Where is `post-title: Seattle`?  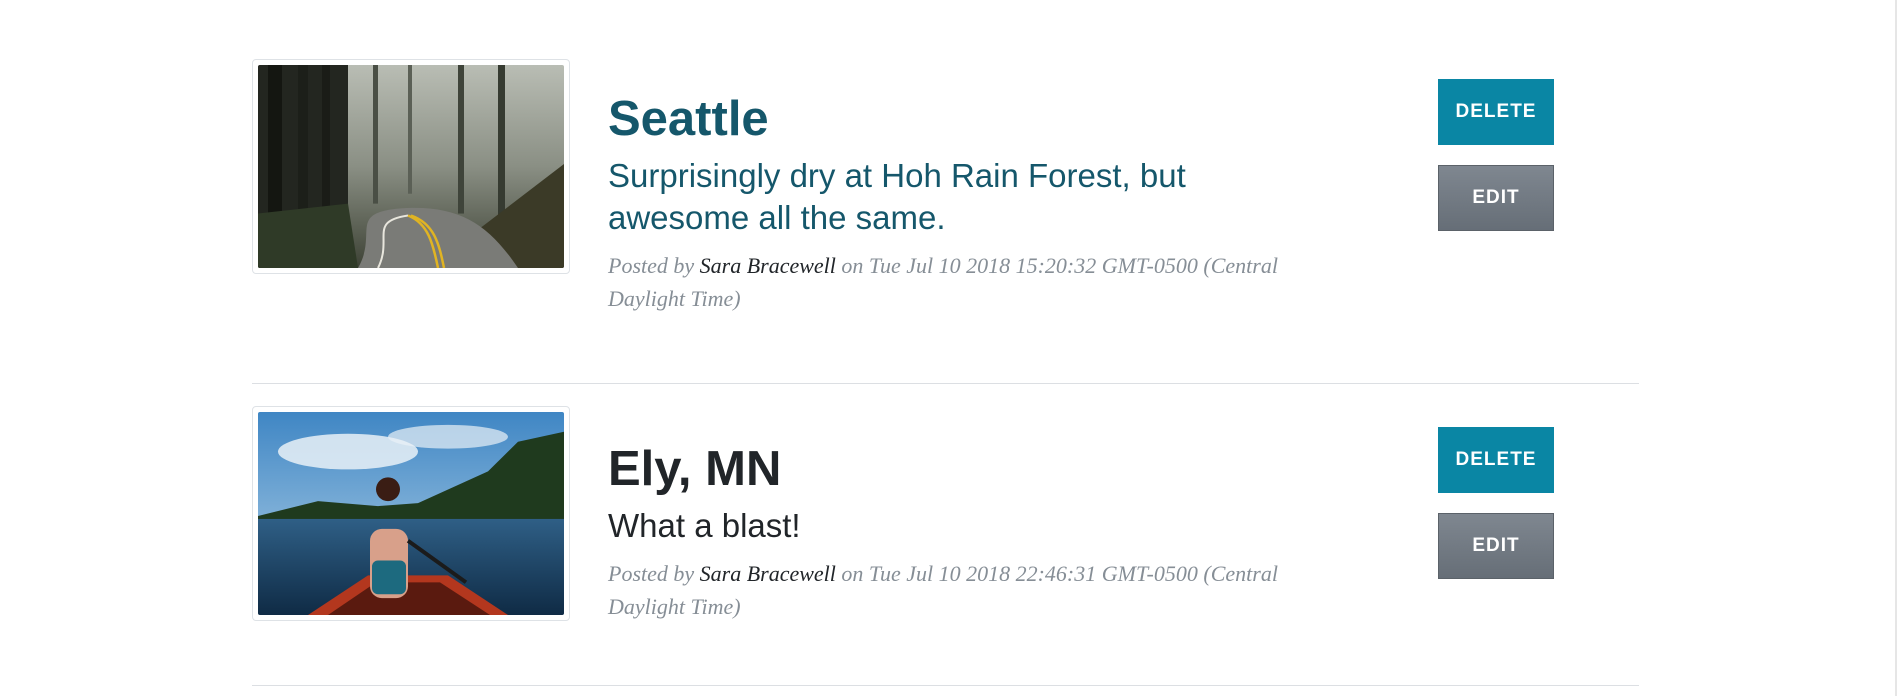 post-title: Seattle is located at coordinates (688, 119).